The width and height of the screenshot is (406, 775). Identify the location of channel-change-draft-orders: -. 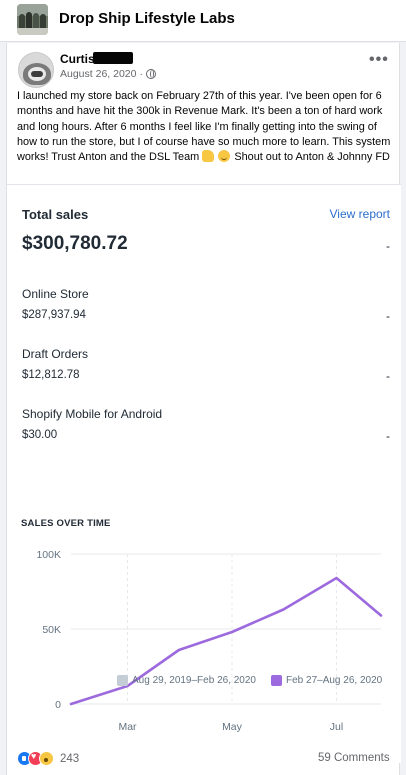
(388, 376).